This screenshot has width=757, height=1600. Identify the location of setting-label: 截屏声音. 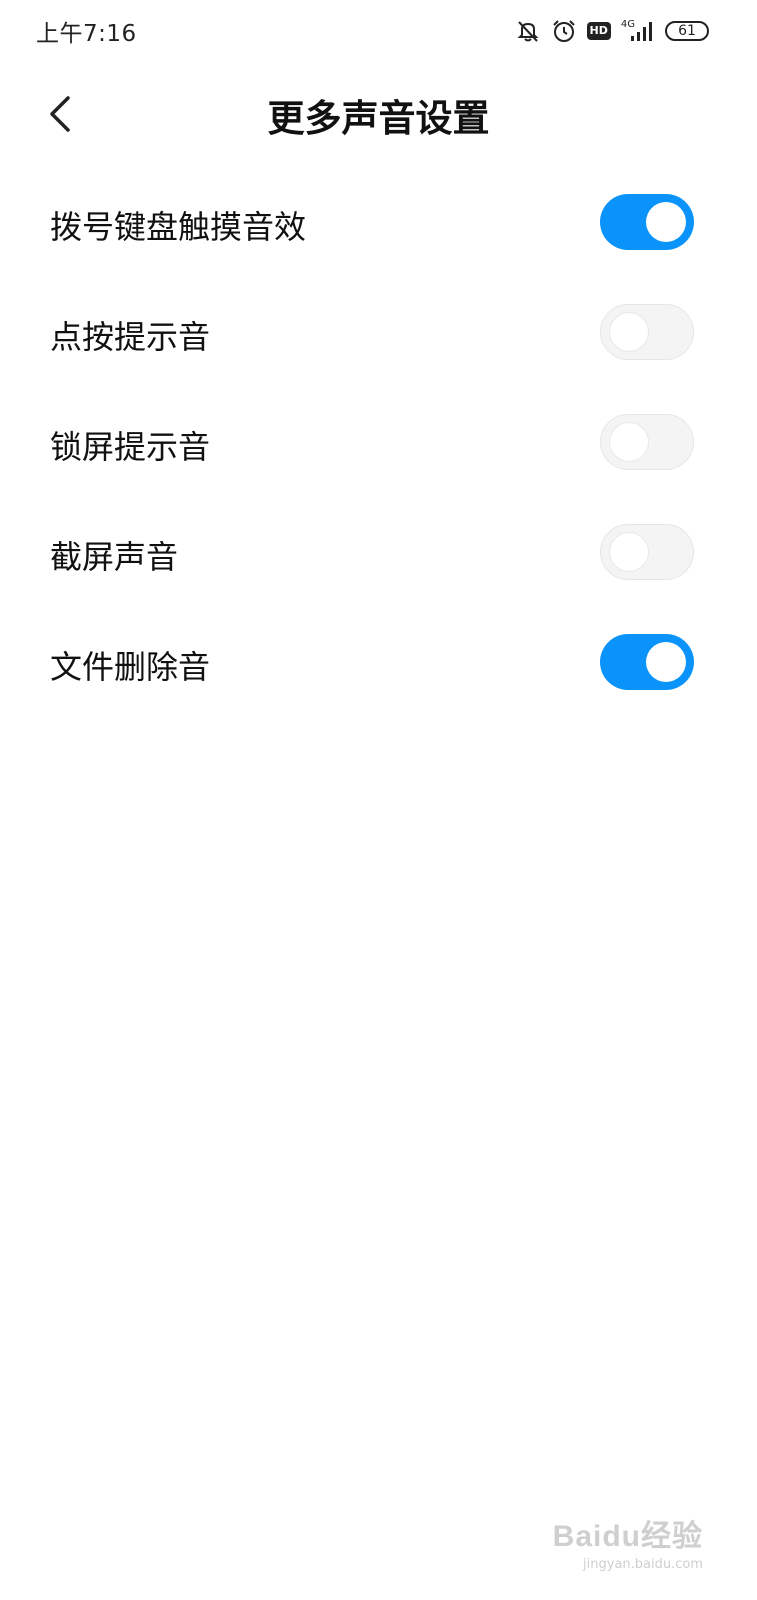
(114, 557).